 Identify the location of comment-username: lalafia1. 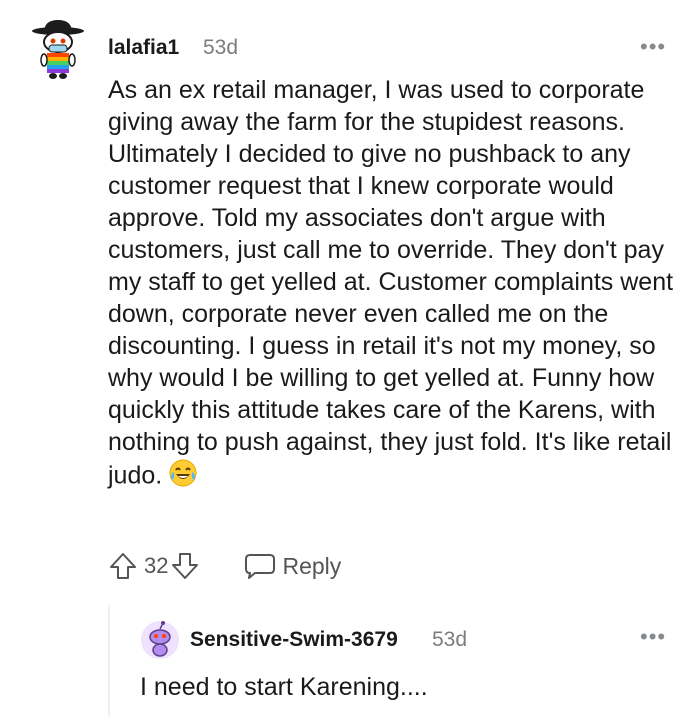
(143, 48).